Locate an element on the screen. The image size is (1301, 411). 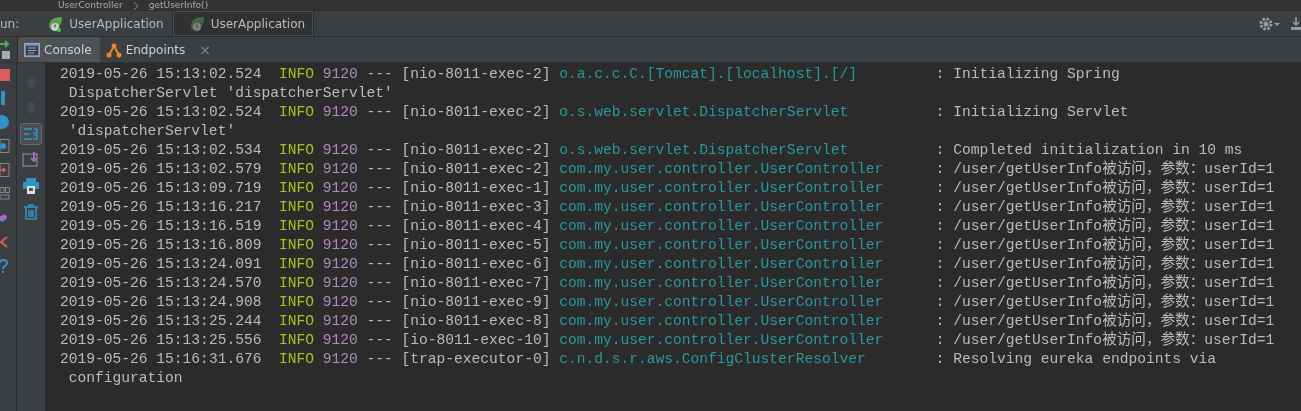
download-icon is located at coordinates (1295, 23).